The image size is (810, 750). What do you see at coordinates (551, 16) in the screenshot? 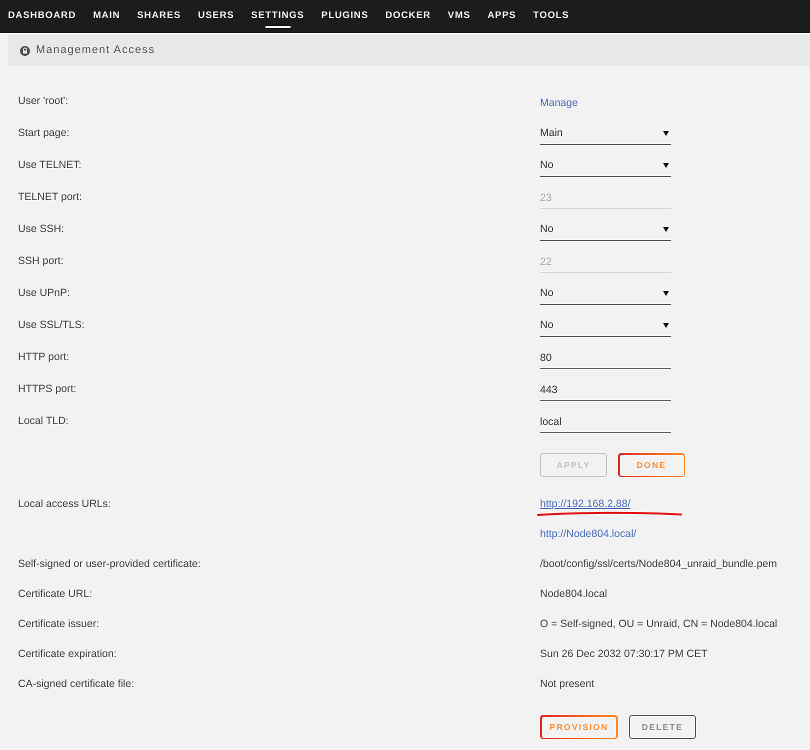
I see `nav-tab: TOOLS` at bounding box center [551, 16].